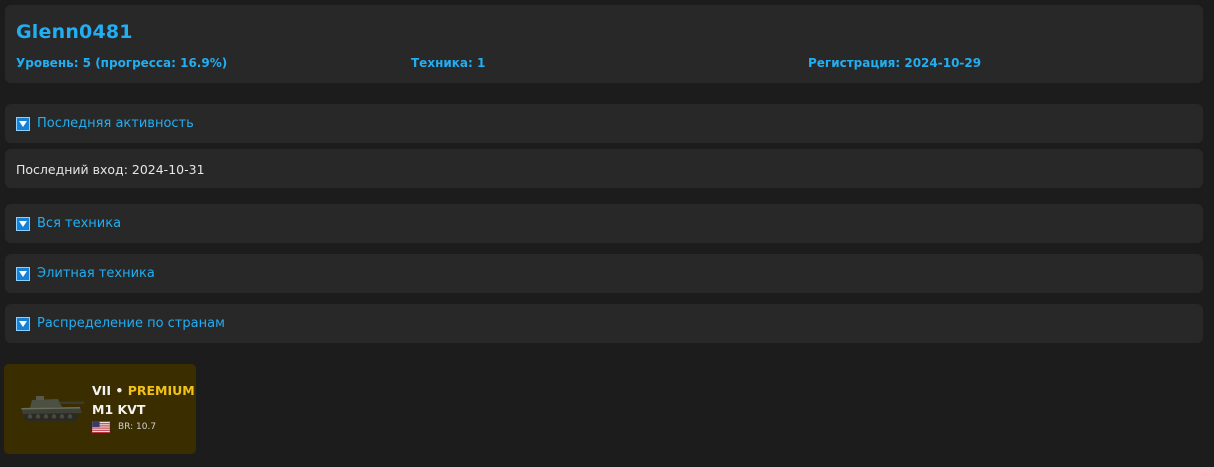 The width and height of the screenshot is (1214, 467). What do you see at coordinates (122, 63) in the screenshot?
I see `level-stat: Уровень: 5 (прогресса: 16.9%)` at bounding box center [122, 63].